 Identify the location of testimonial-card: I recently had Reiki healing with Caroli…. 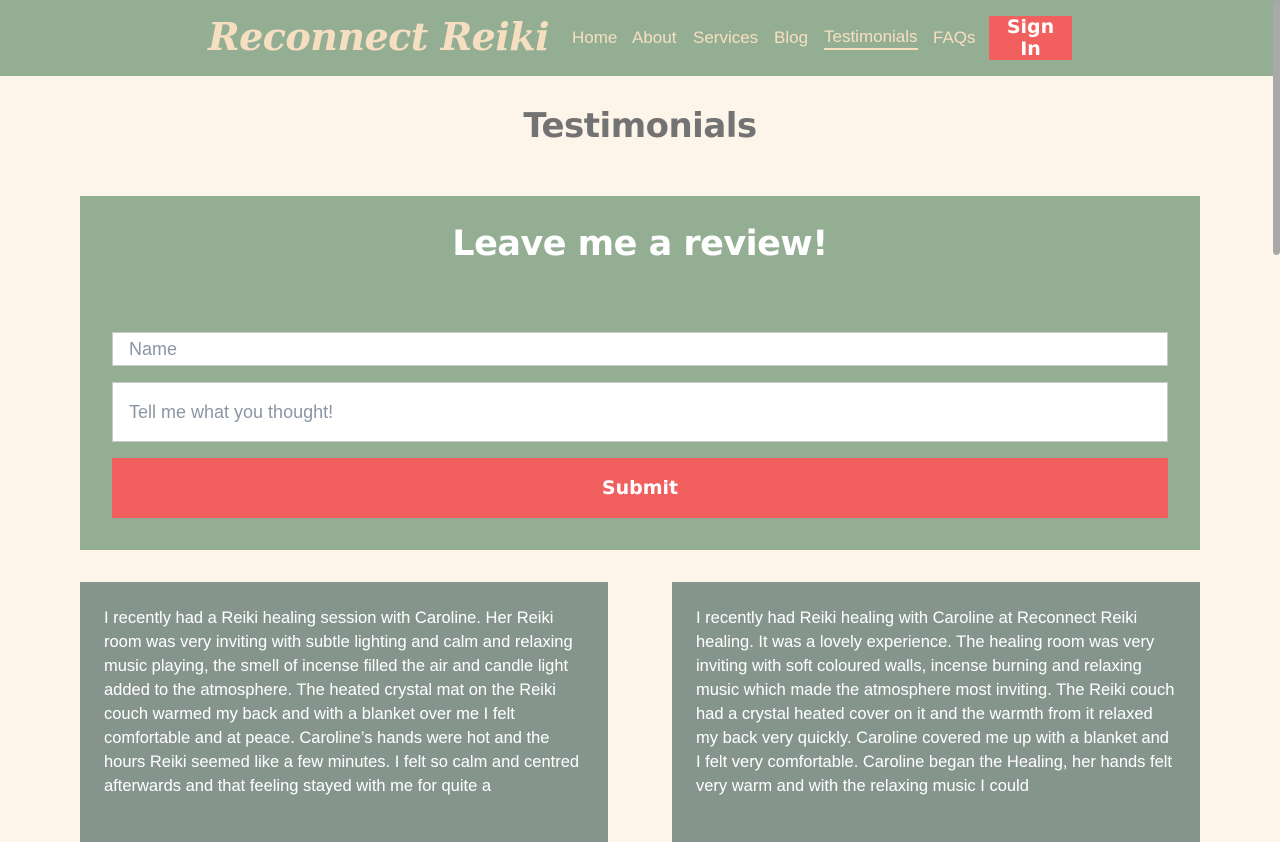
(936, 712).